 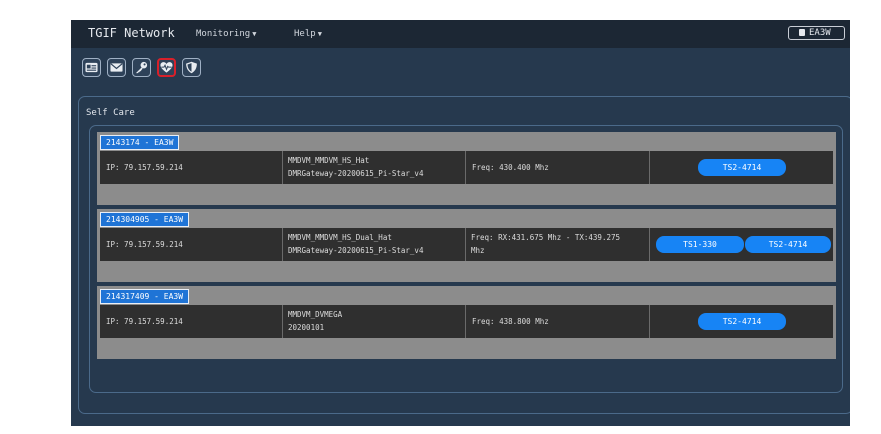 What do you see at coordinates (374, 321) in the screenshot?
I see `hardware-cell: MMDVM_DVMEGA 20200101` at bounding box center [374, 321].